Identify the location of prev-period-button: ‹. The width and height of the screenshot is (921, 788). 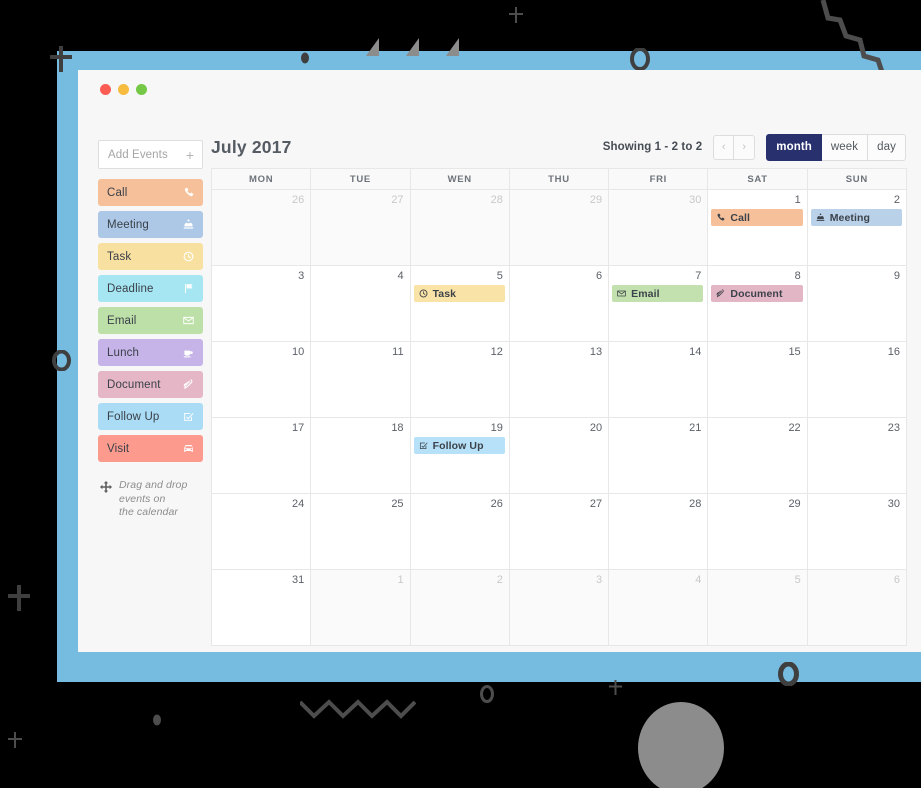
(724, 147).